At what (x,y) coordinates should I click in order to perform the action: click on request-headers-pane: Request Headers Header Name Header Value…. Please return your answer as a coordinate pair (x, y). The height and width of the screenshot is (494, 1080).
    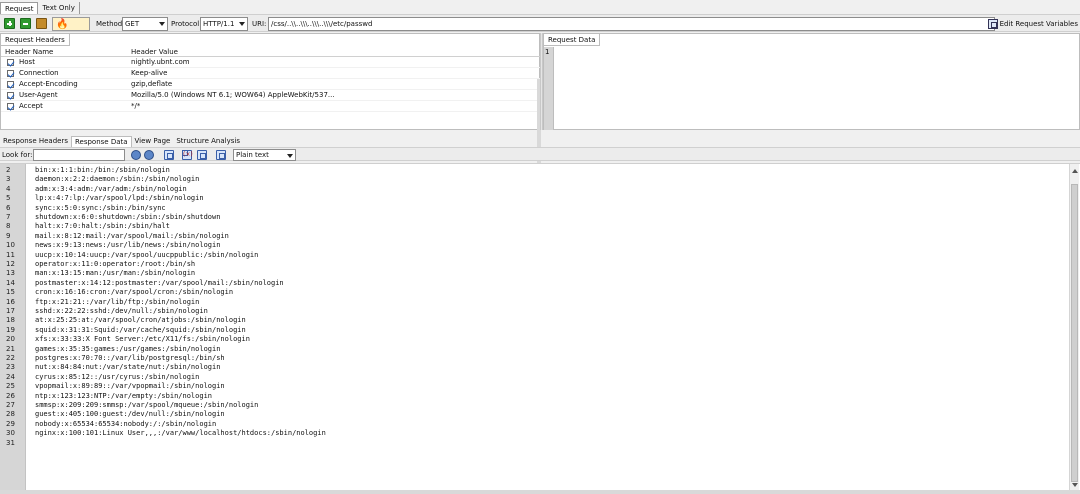
    Looking at the image, I should click on (270, 98).